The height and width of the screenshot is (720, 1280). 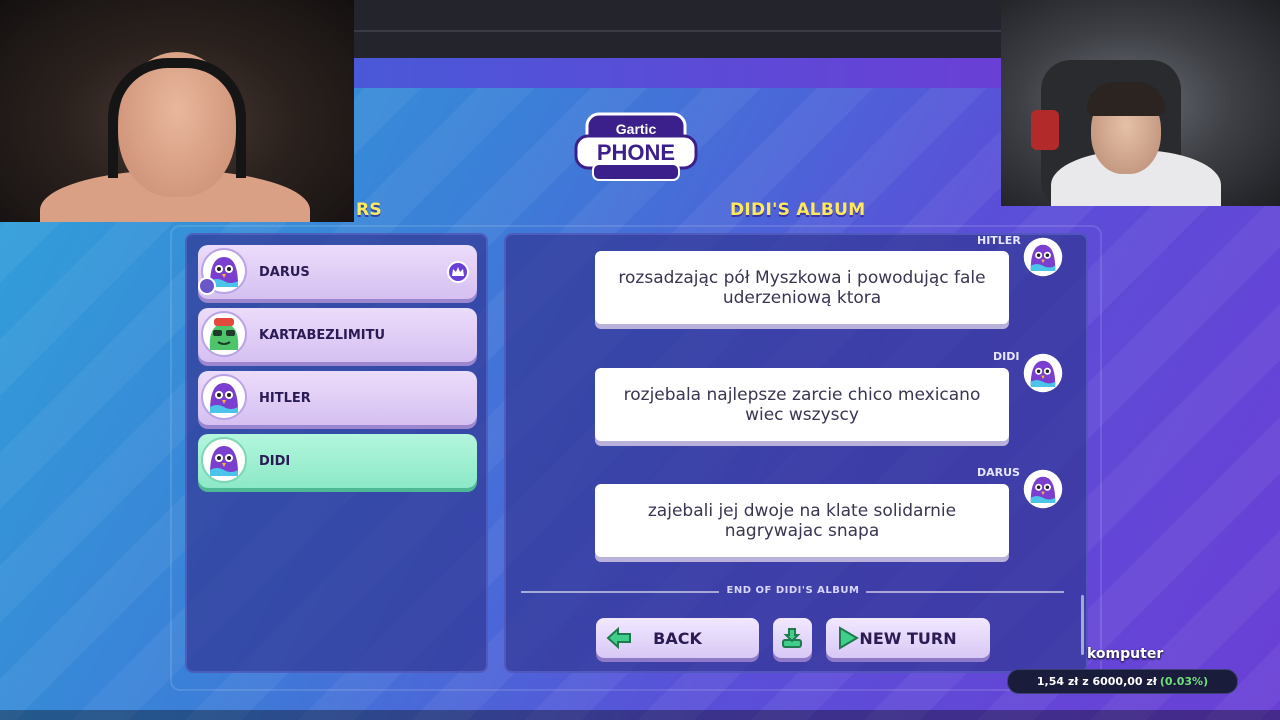 What do you see at coordinates (1140, 103) in the screenshot?
I see `webcam-right` at bounding box center [1140, 103].